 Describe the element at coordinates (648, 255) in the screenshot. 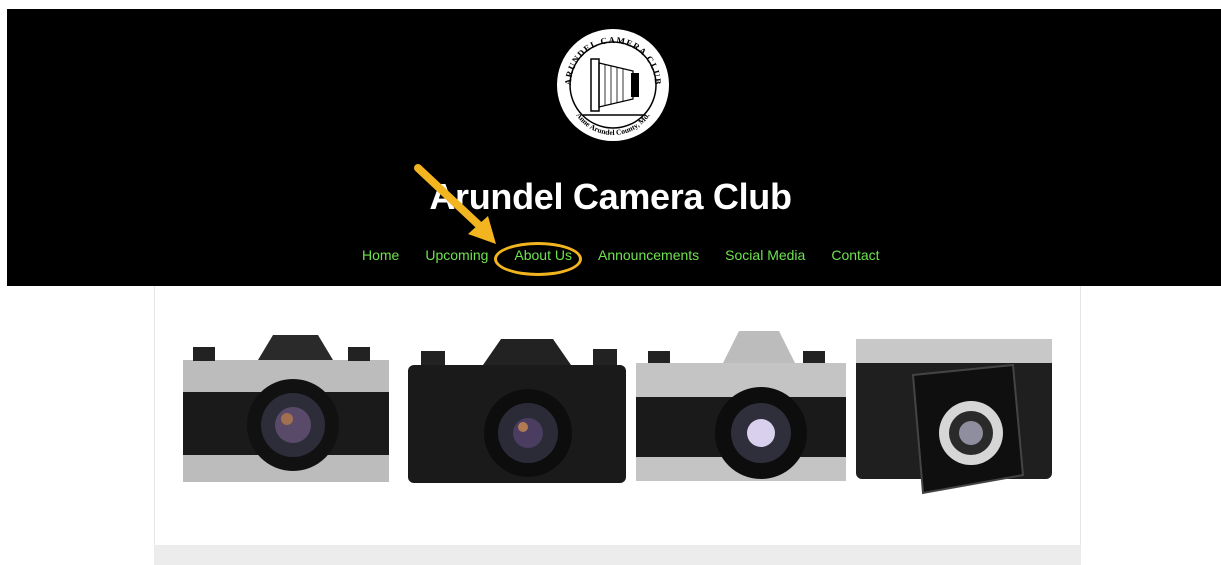

I see `nav-announcements: Announcements` at that location.